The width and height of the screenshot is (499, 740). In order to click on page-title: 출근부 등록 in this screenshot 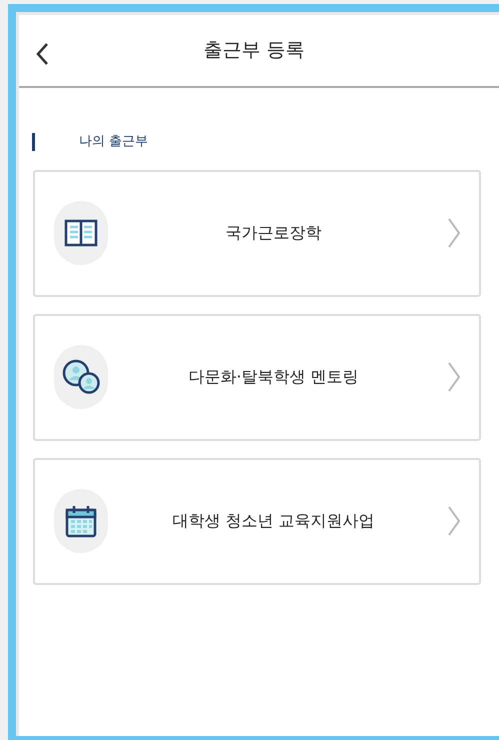, I will do `click(254, 51)`.